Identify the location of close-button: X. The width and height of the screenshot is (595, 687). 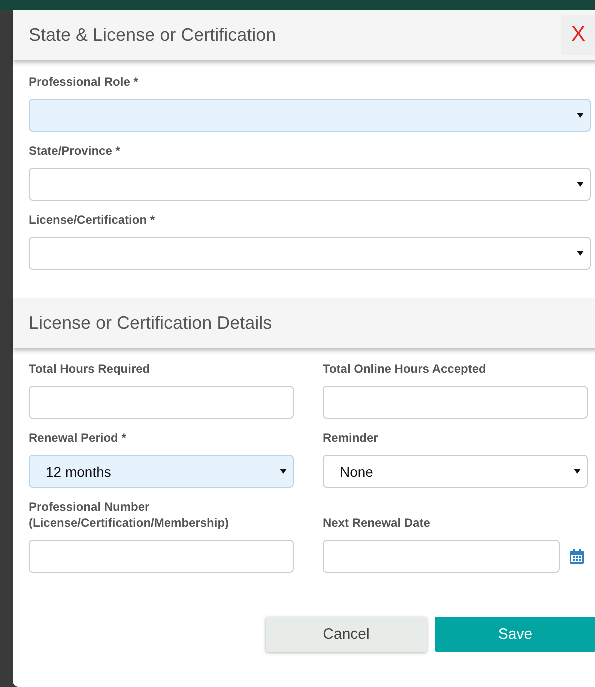
(578, 35).